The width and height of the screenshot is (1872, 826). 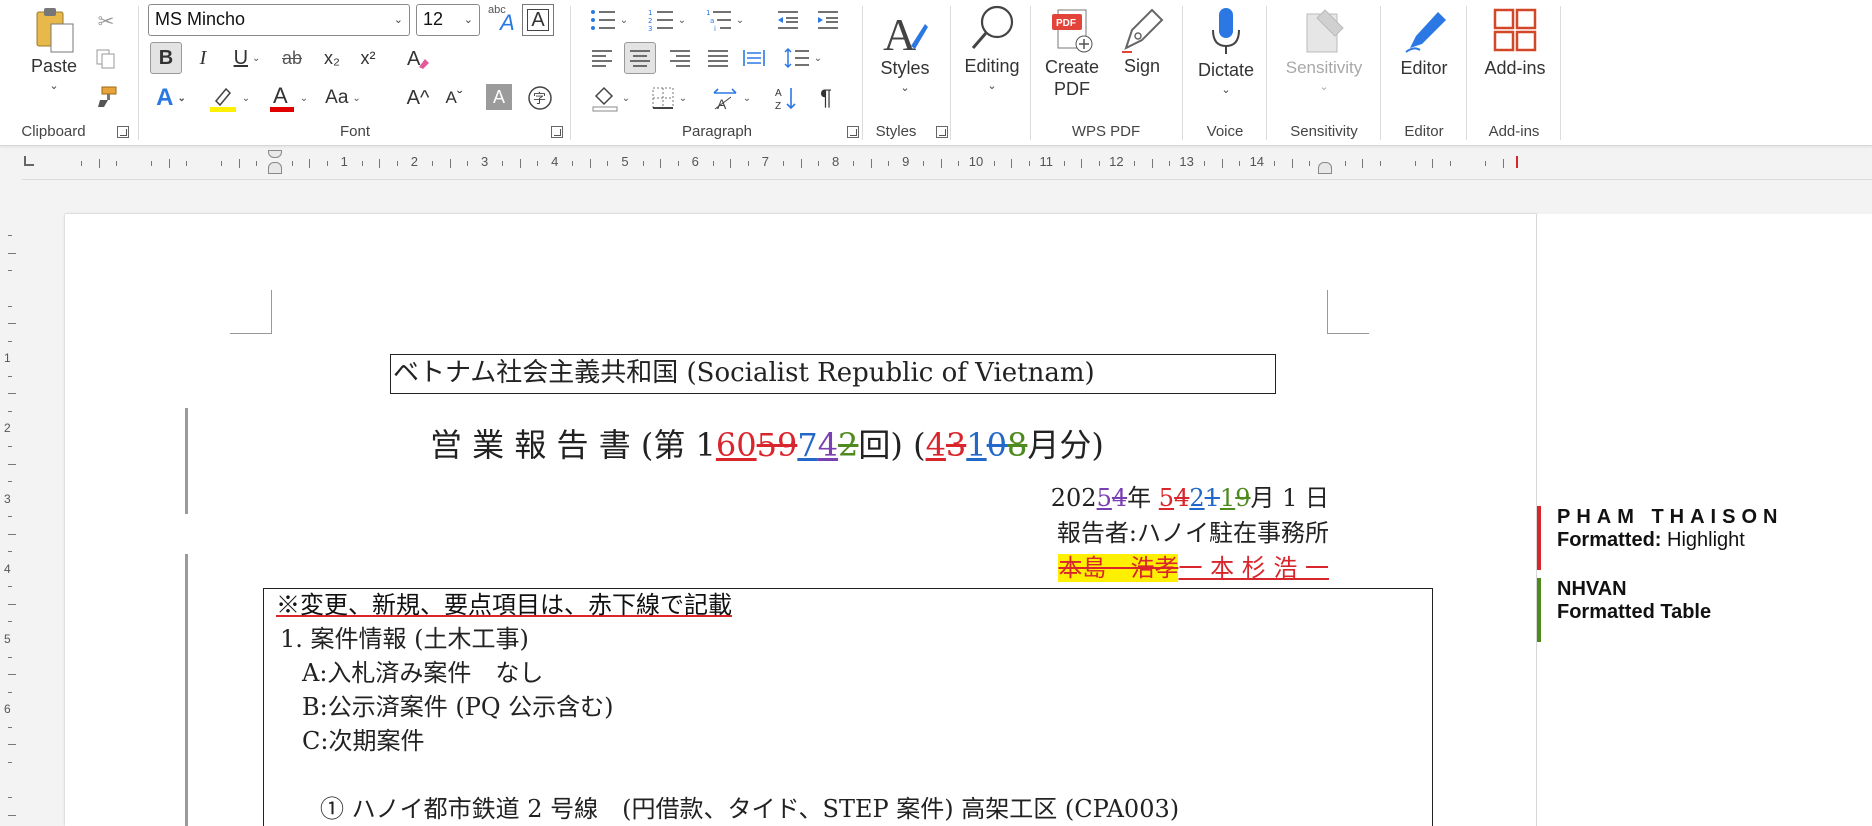 What do you see at coordinates (1515, 30) in the screenshot?
I see `addins-grid-icon` at bounding box center [1515, 30].